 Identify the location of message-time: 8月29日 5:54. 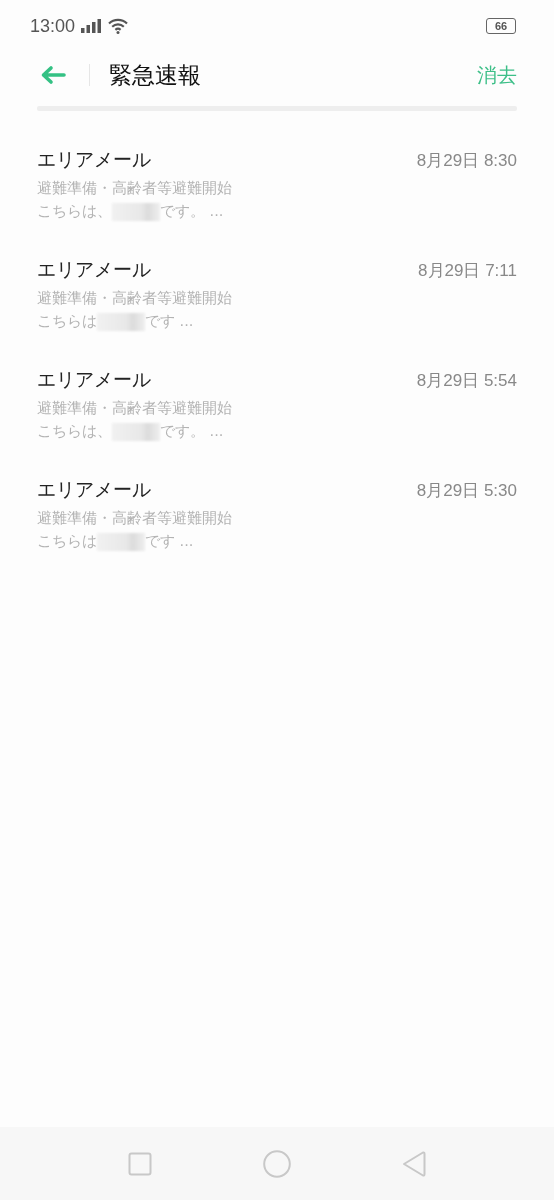
(466, 381).